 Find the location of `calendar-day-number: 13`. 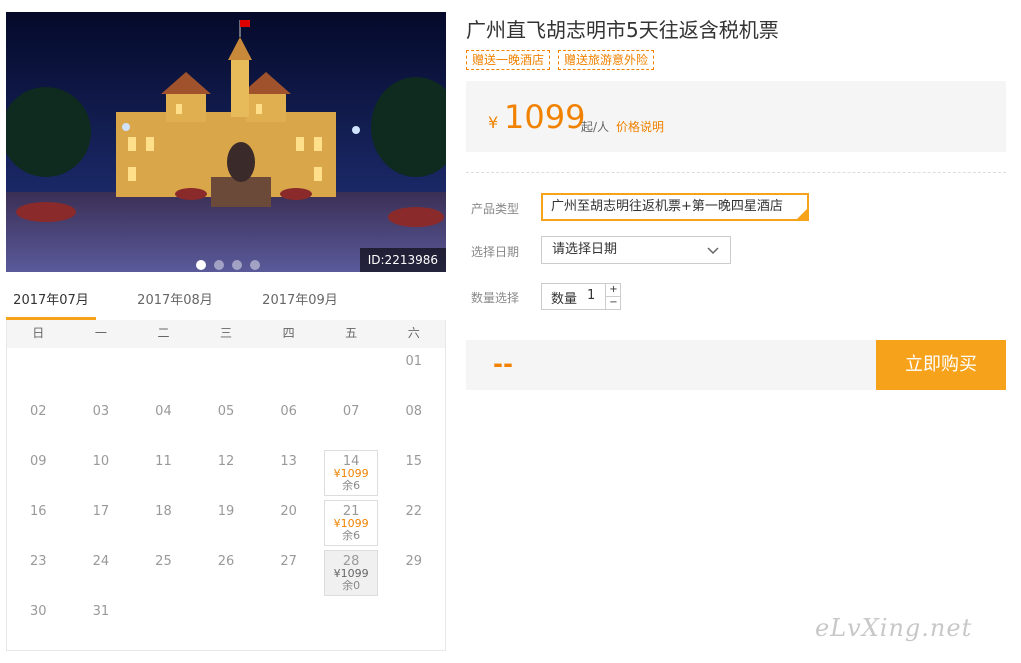

calendar-day-number: 13 is located at coordinates (288, 461).